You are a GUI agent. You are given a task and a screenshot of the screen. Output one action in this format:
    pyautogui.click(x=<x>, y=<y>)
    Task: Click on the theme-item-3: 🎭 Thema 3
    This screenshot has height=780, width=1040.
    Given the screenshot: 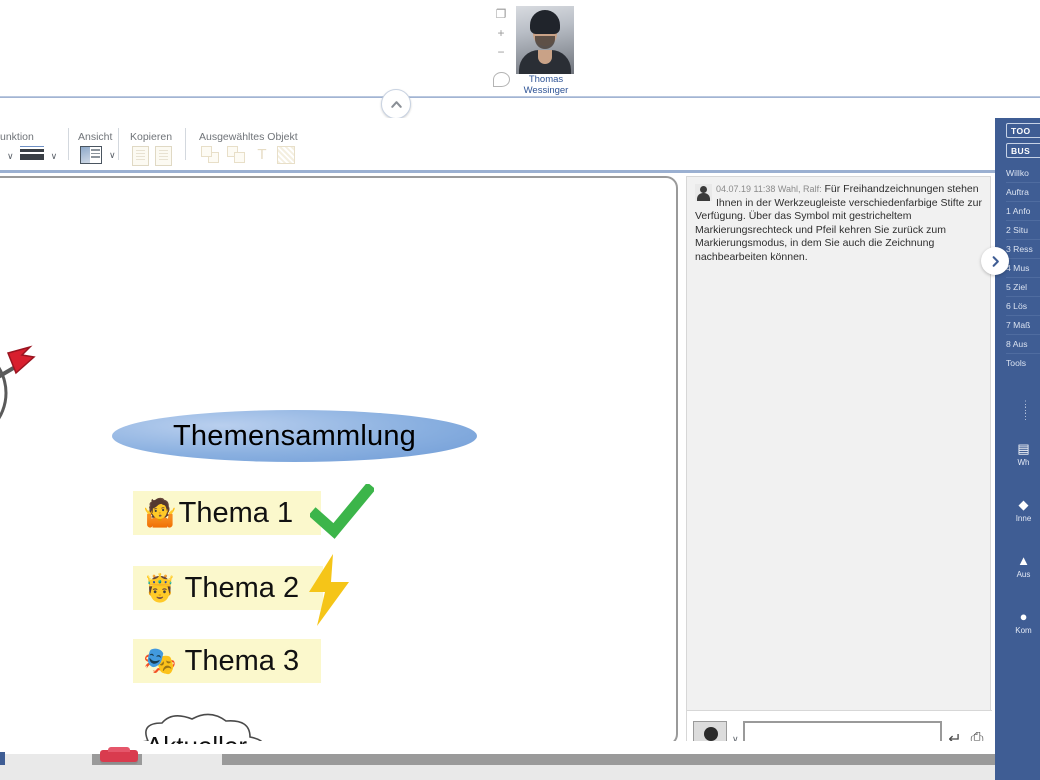 What is the action you would take?
    pyautogui.click(x=227, y=661)
    